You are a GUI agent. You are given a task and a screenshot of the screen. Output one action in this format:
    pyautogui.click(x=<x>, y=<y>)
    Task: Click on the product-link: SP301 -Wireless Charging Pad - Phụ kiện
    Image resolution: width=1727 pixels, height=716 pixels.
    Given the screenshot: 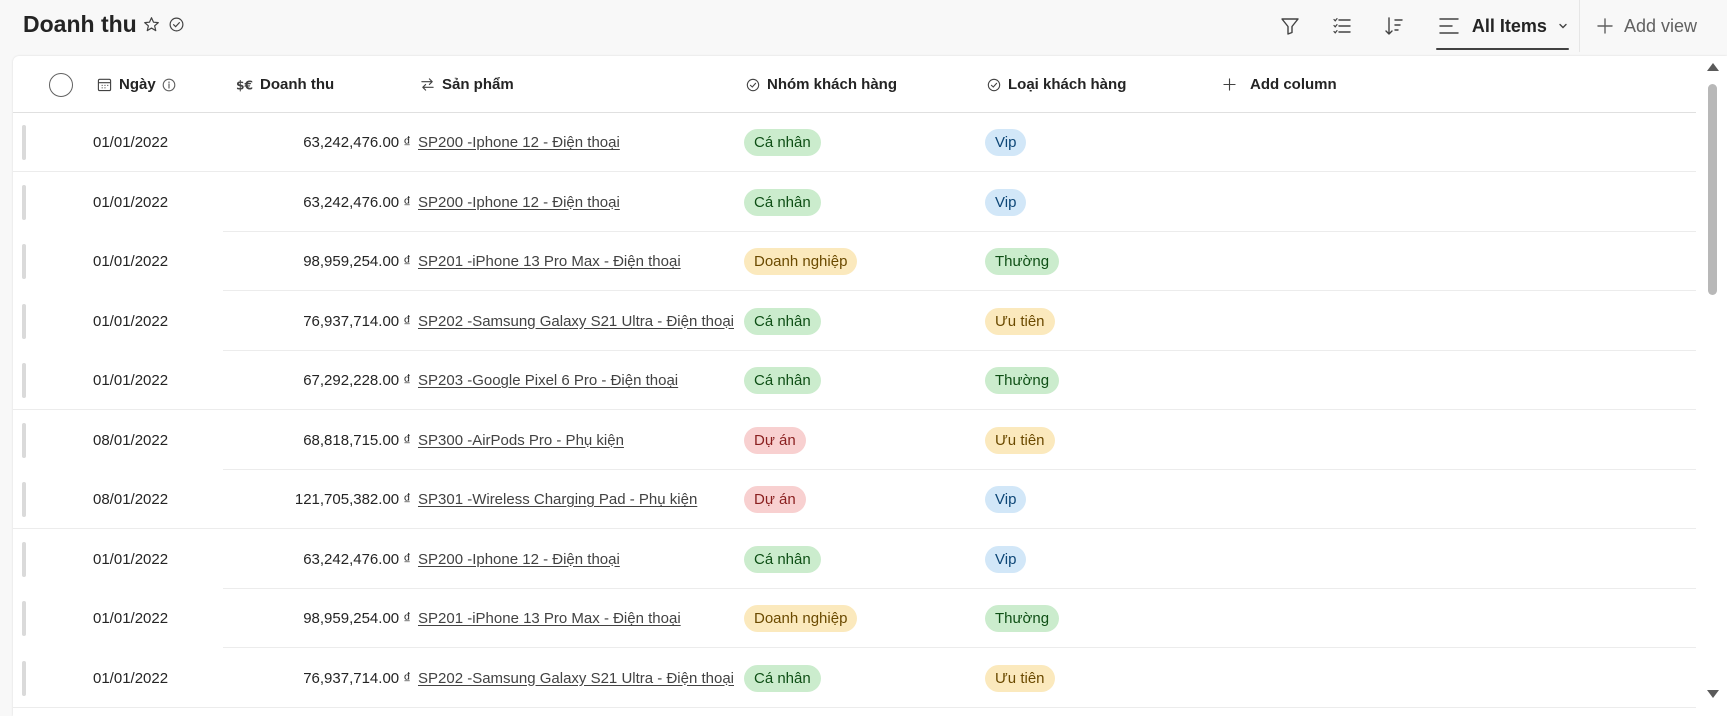 What is the action you would take?
    pyautogui.click(x=557, y=499)
    